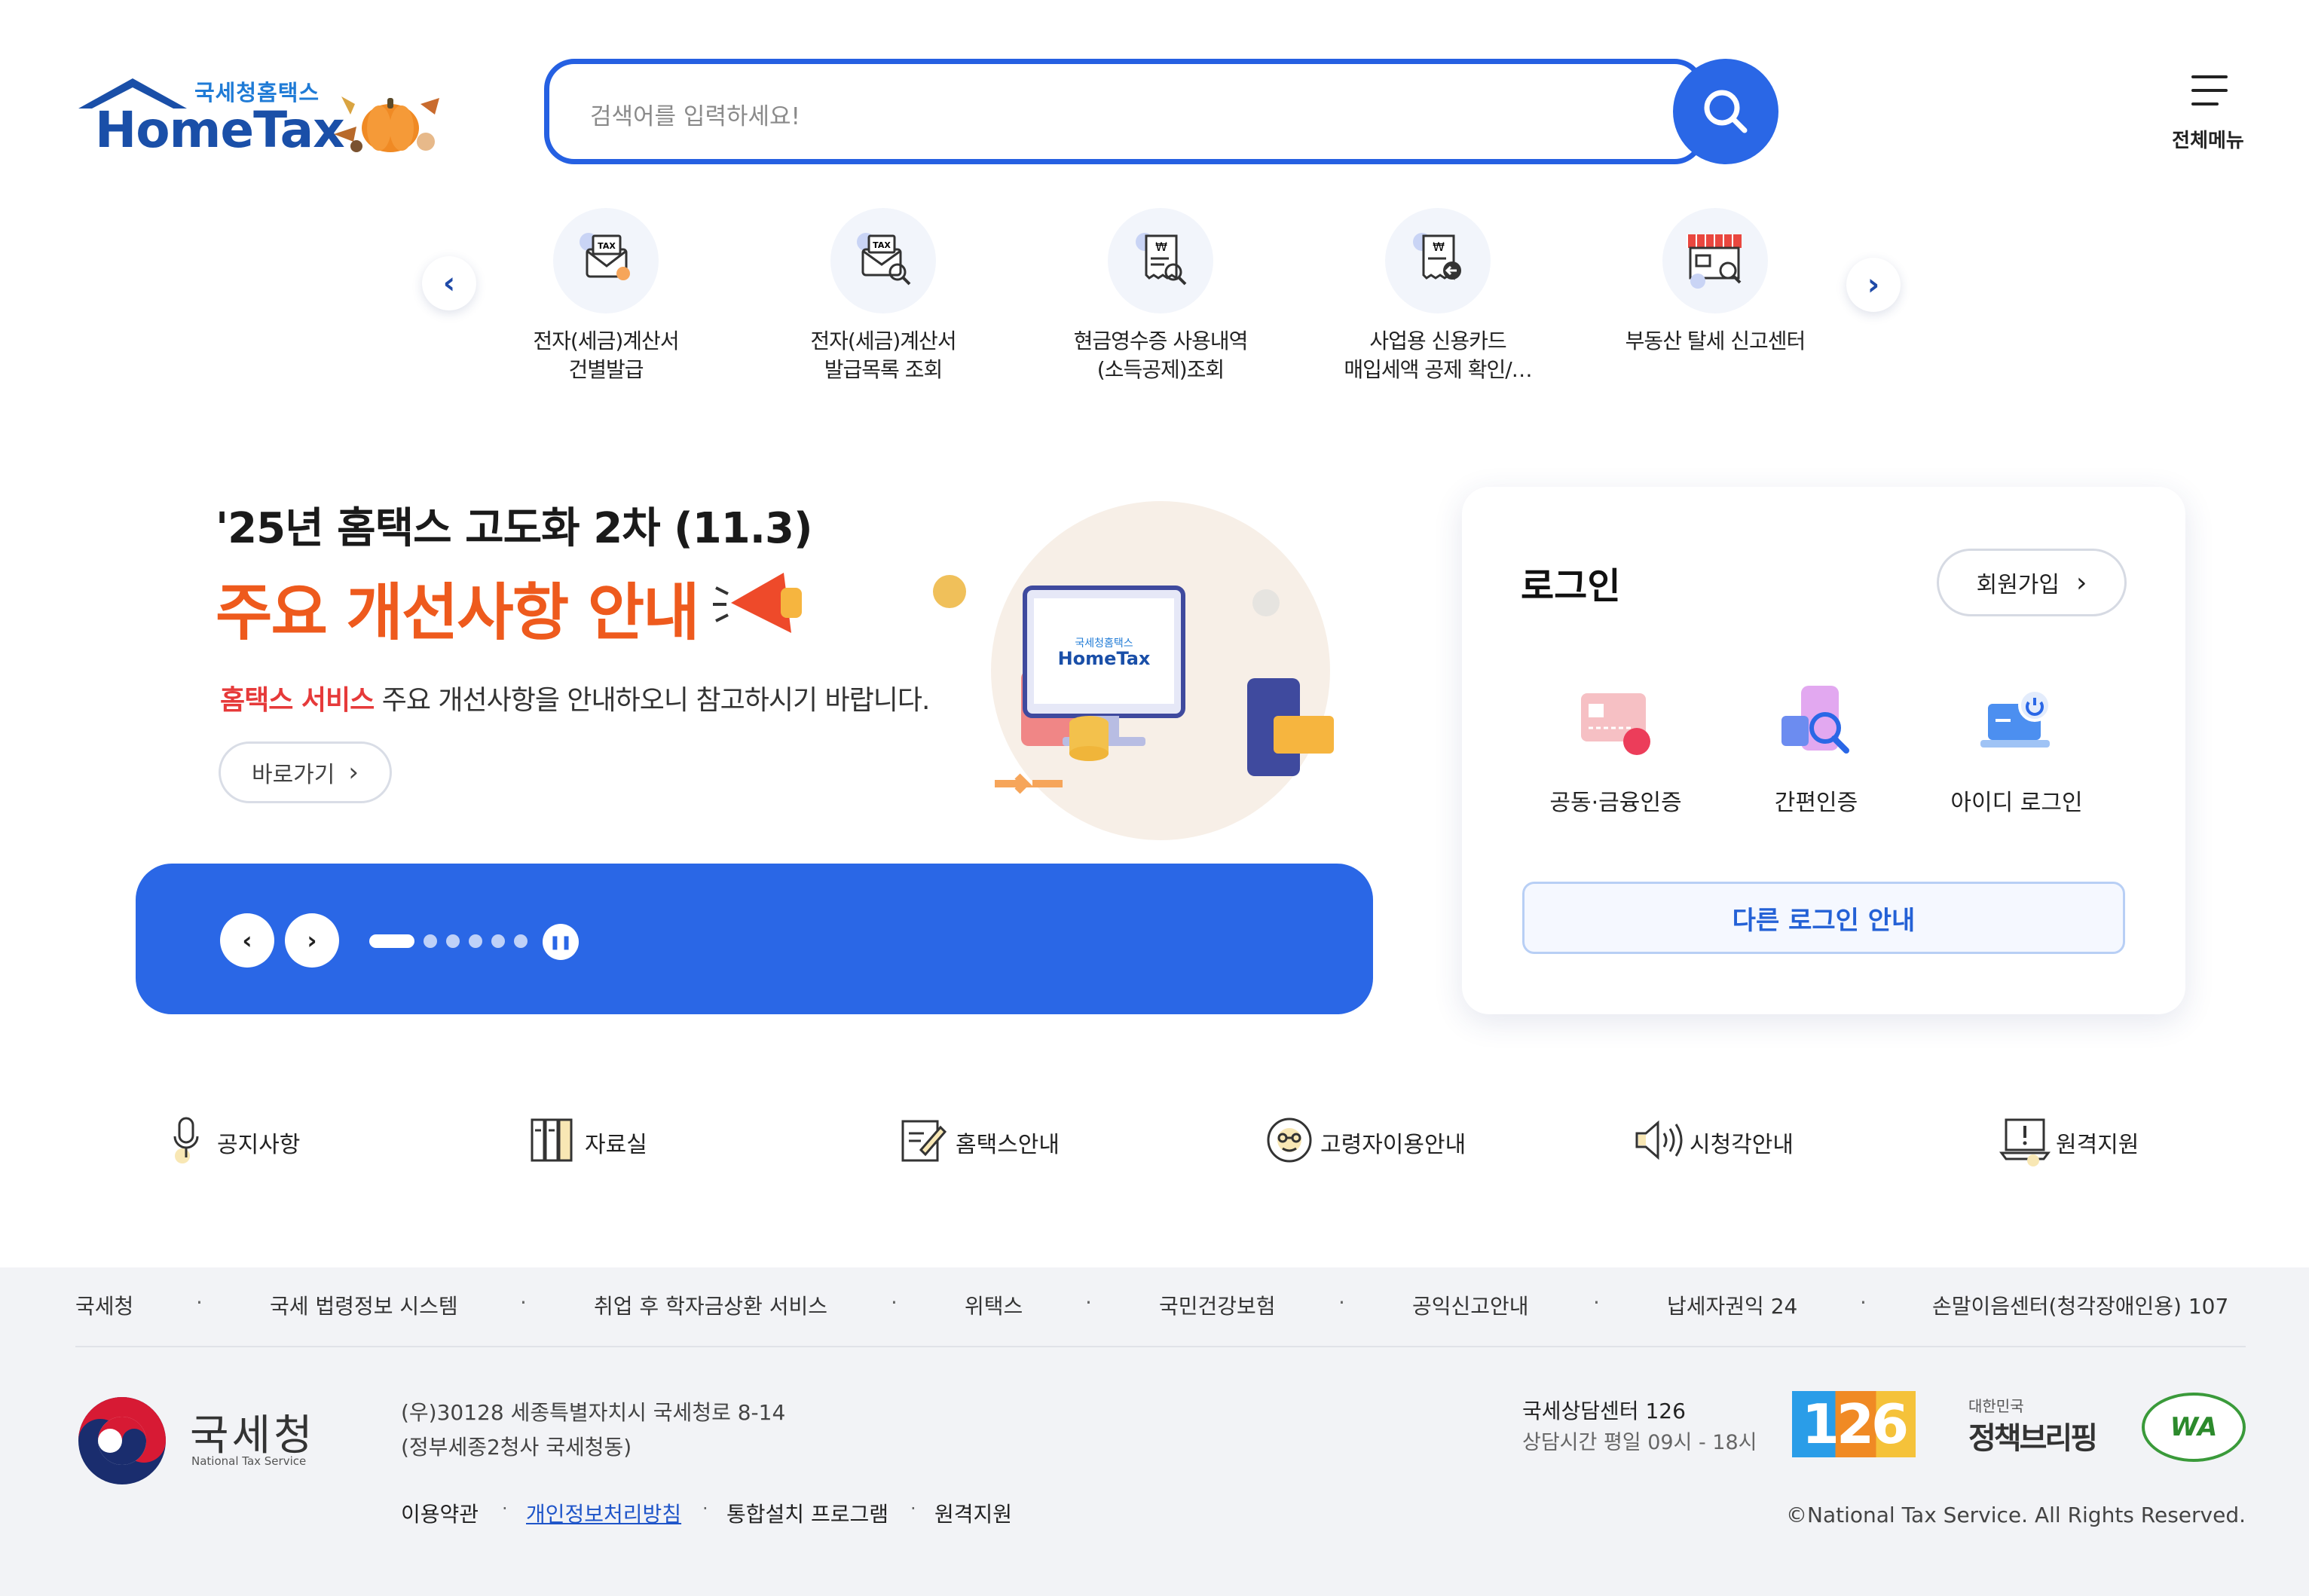 The image size is (2309, 1596). Describe the element at coordinates (883, 369) in the screenshot. I see `quick-menu-label-2: 발급목록 조회` at that location.